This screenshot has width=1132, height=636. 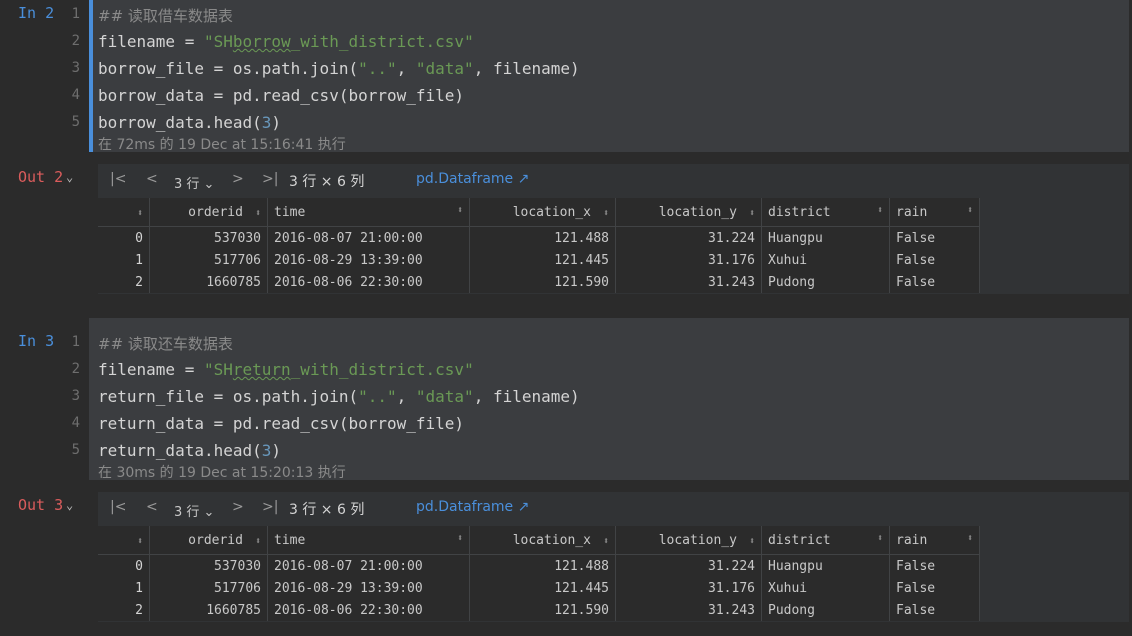 I want to click on cell-out-label: Out 3, so click(x=41, y=505).